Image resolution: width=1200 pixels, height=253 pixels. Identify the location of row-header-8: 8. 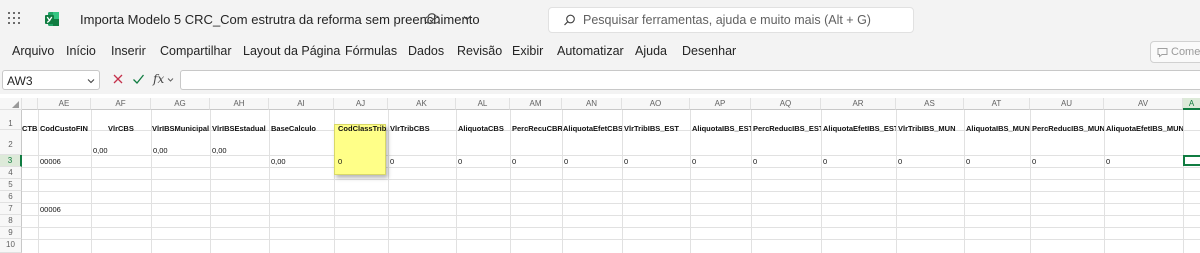
(11, 221).